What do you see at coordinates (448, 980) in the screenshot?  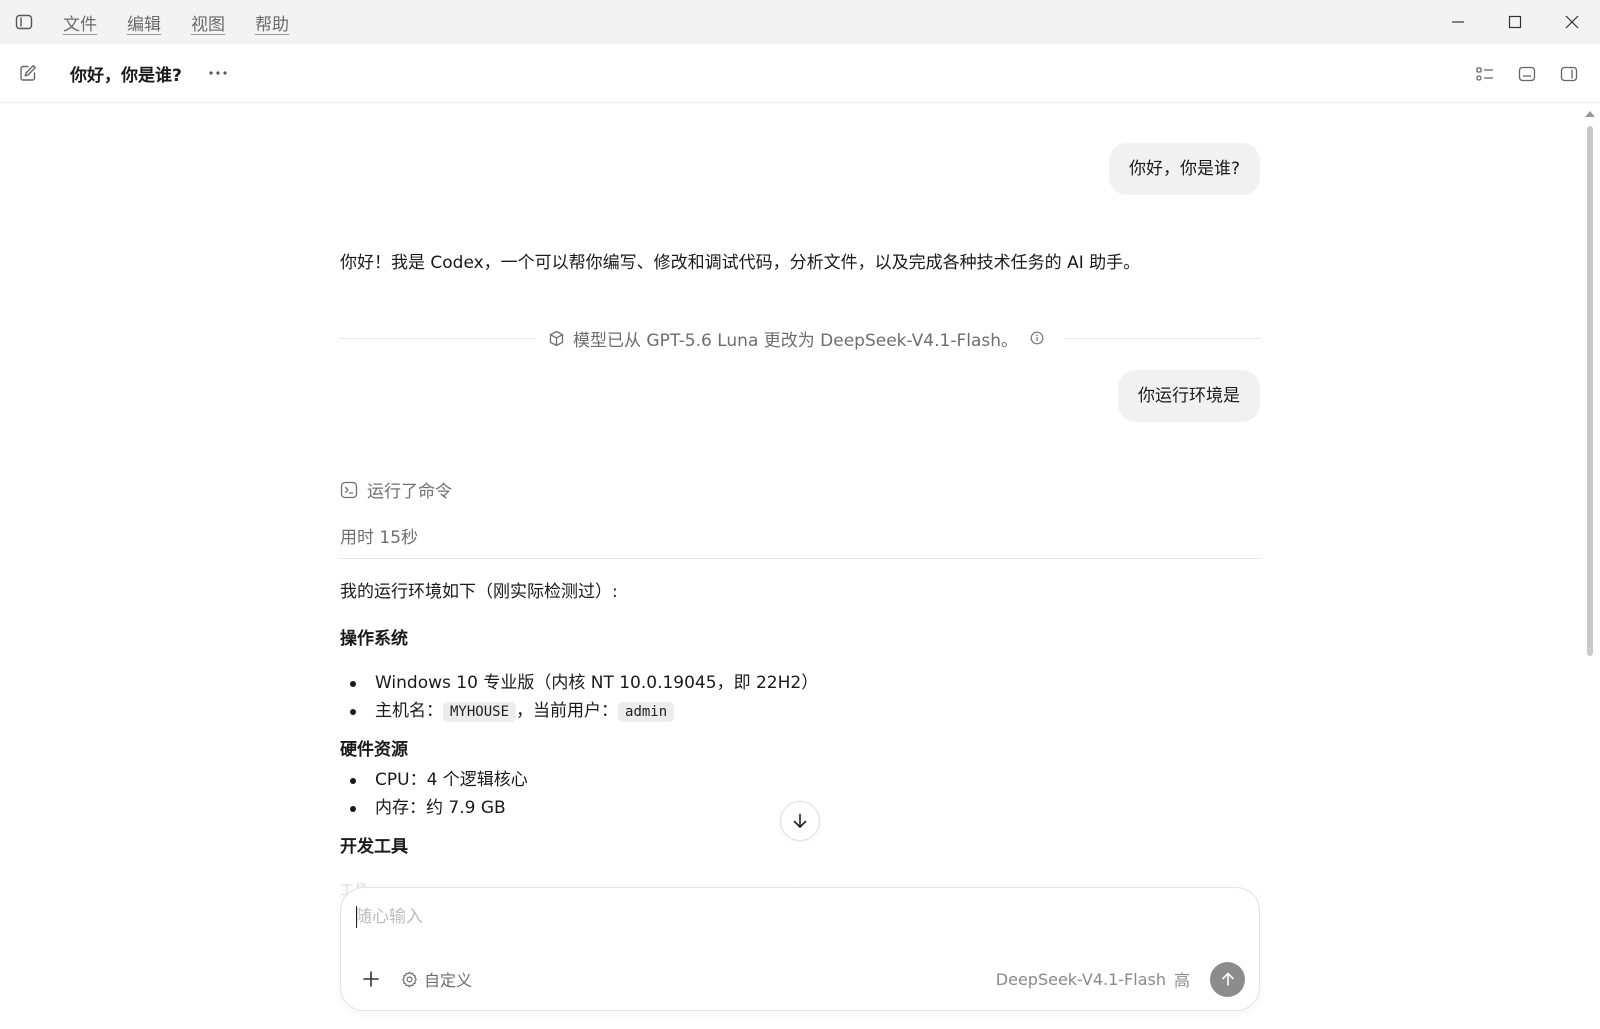 I see `customize-label: 自定义` at bounding box center [448, 980].